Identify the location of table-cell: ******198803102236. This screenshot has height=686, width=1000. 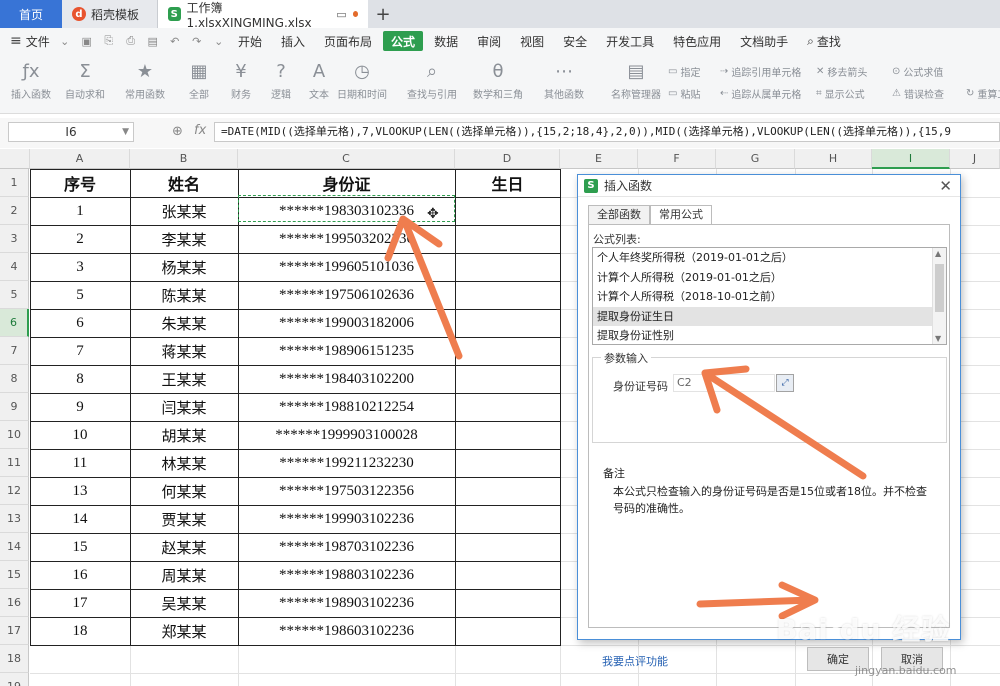
(346, 575).